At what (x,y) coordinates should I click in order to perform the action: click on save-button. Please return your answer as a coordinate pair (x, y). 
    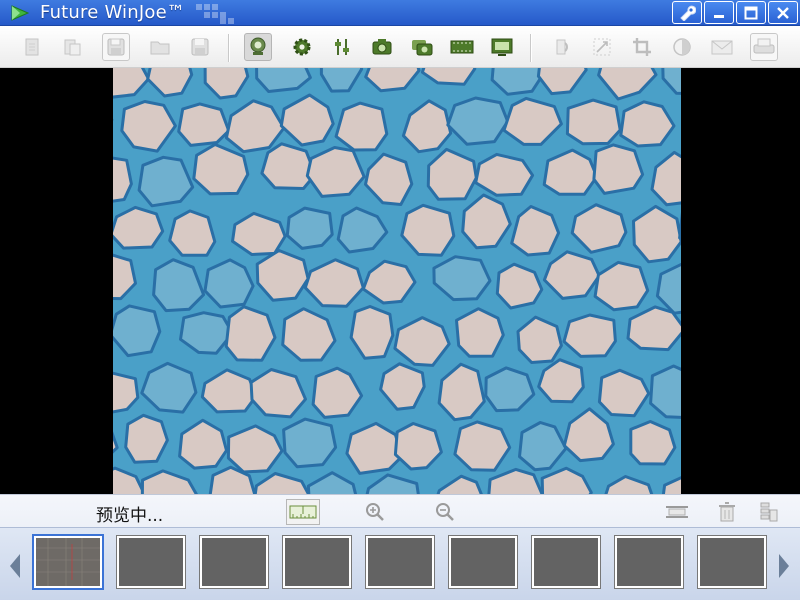
    Looking at the image, I should click on (200, 47).